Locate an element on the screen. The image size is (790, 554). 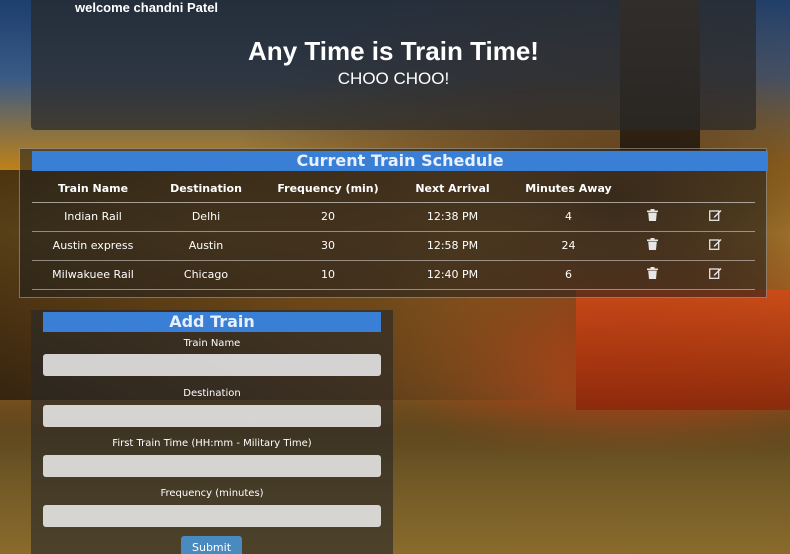
cell-minutes-away: 24 is located at coordinates (568, 246).